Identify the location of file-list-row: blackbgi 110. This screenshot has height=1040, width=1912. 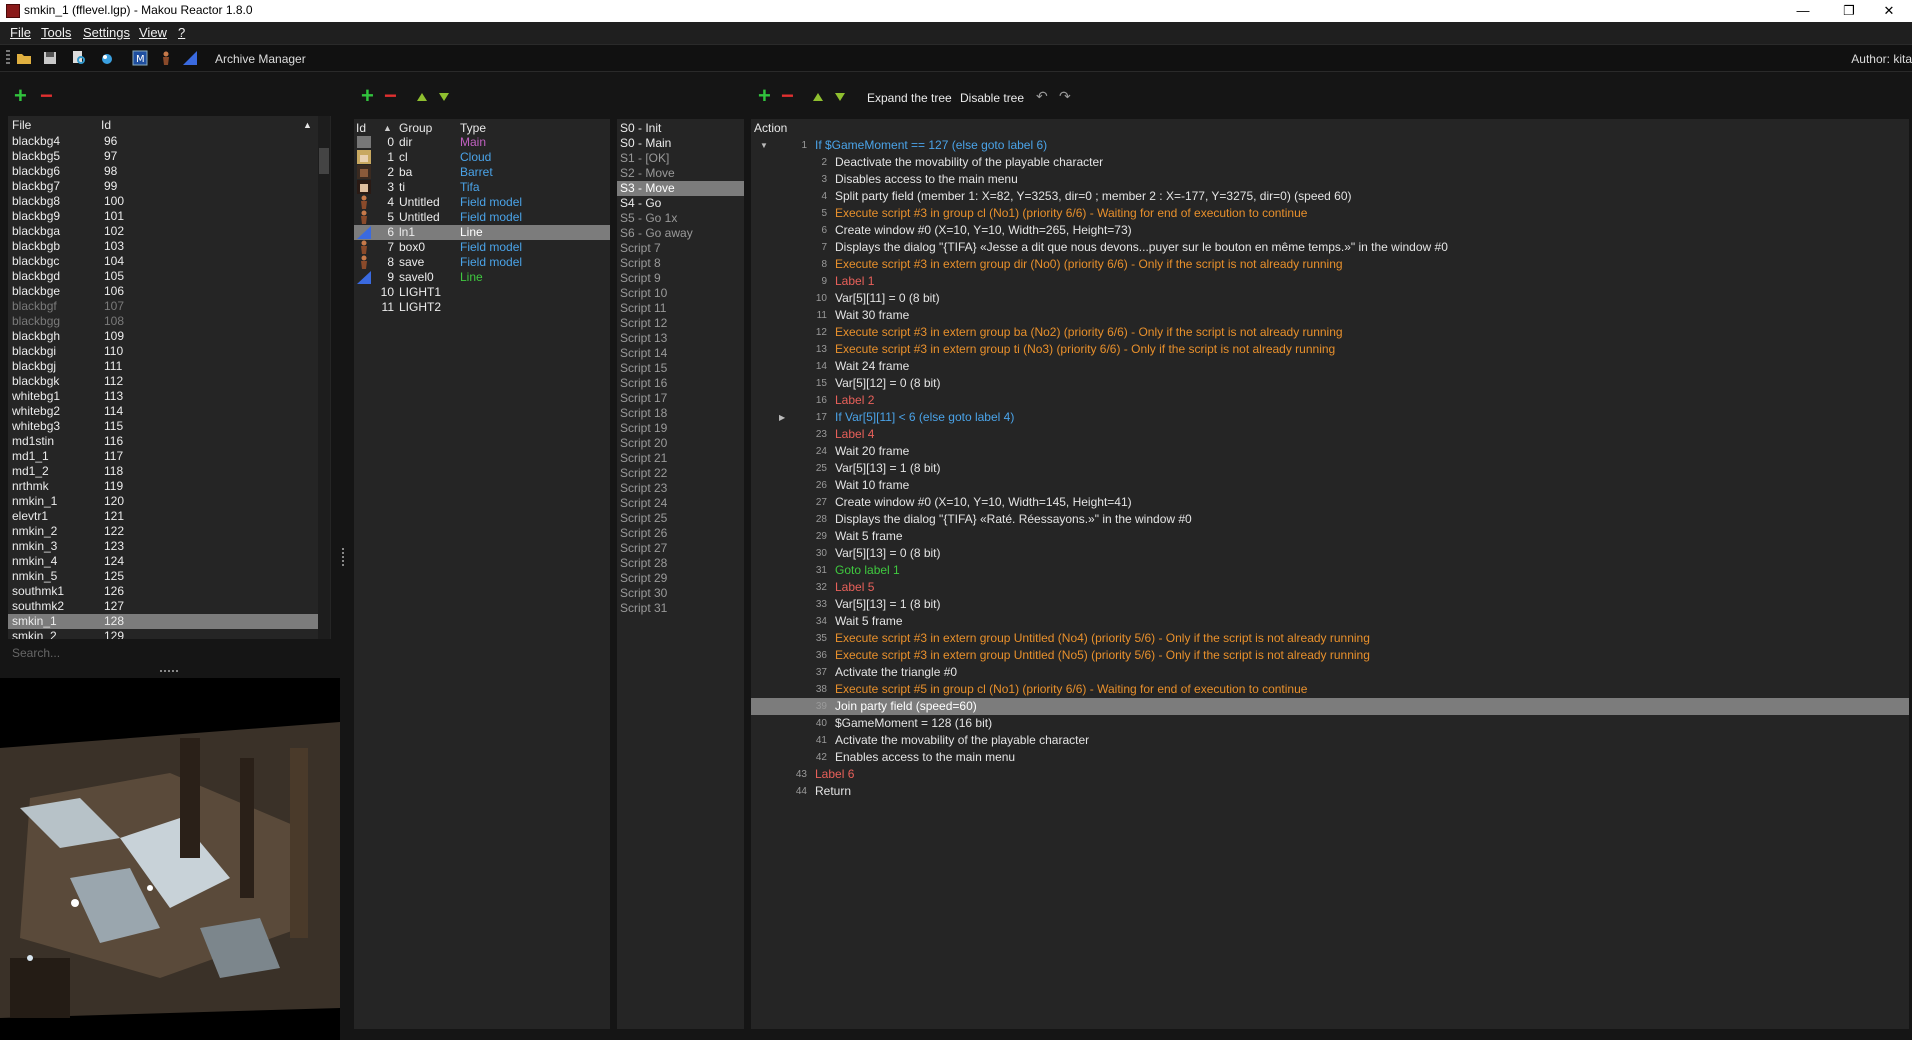
(163, 351).